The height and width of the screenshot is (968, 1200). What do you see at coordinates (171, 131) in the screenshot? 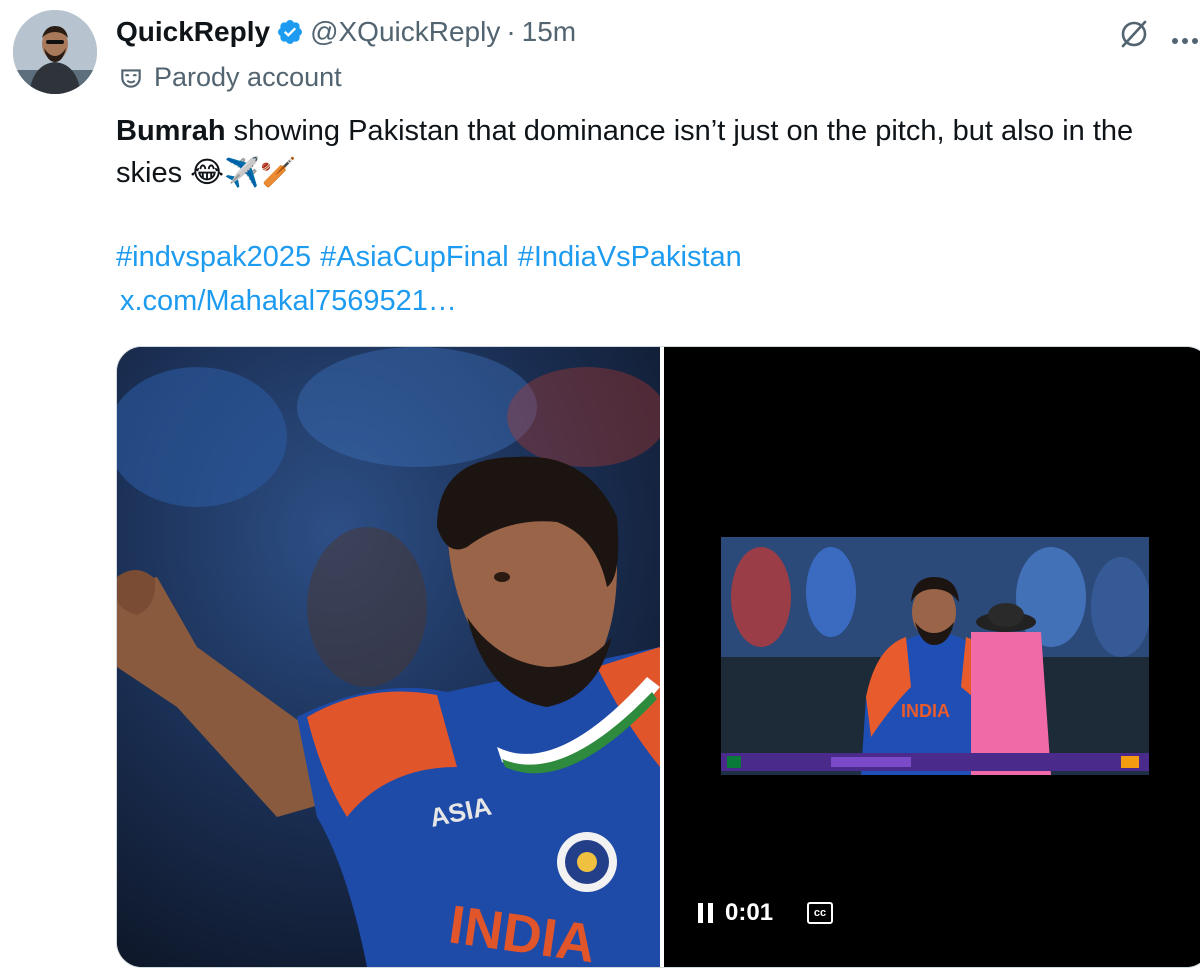
I see `tweet-text-bold: Bumrah` at bounding box center [171, 131].